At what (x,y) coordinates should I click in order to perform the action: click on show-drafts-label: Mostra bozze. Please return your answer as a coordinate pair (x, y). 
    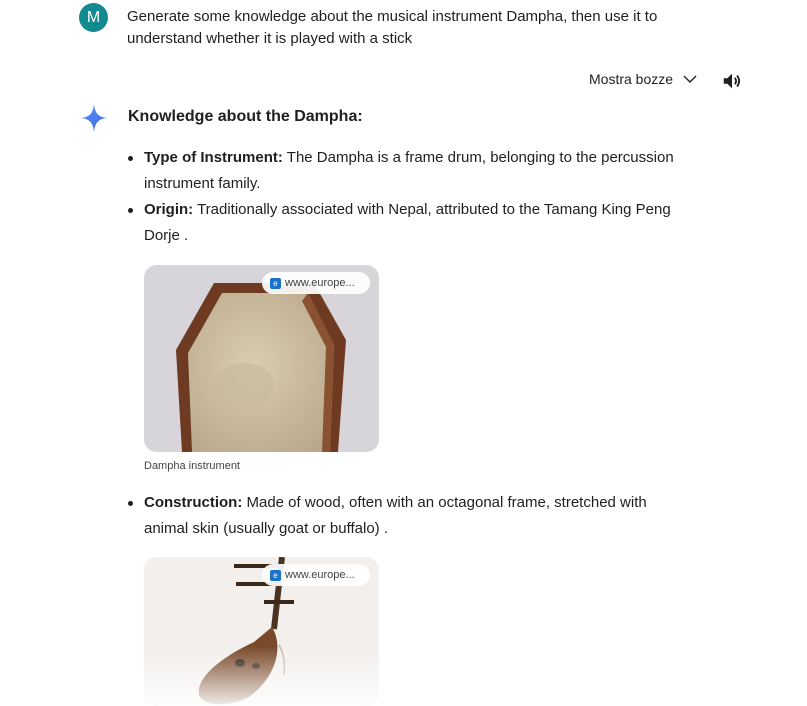
    Looking at the image, I should click on (631, 79).